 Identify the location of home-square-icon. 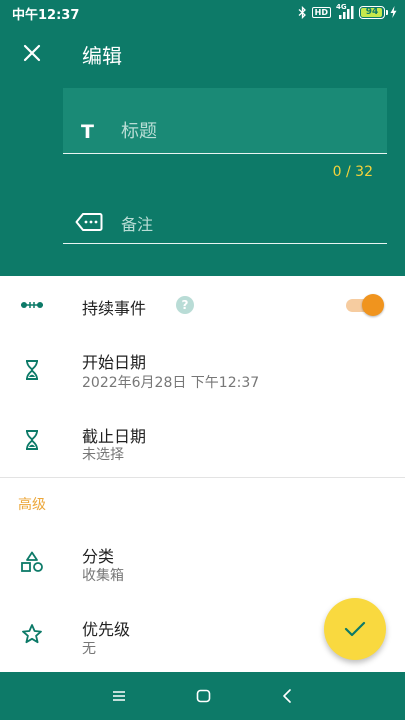
(203, 696).